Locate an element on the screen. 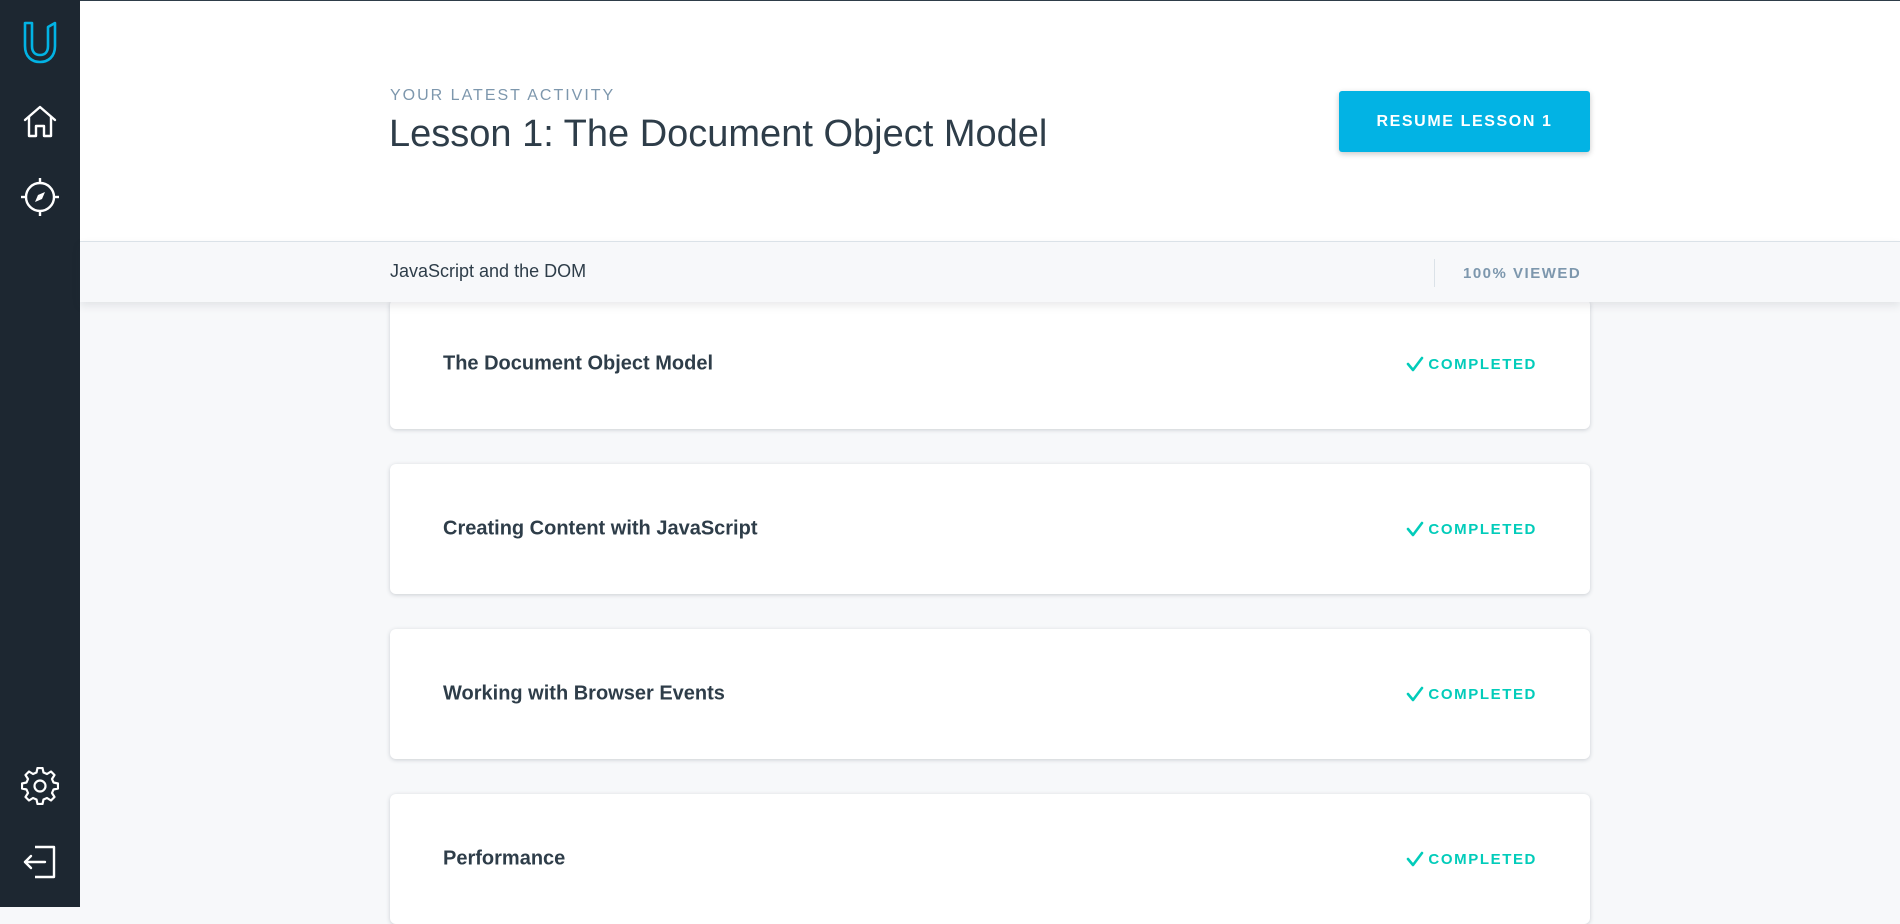 The height and width of the screenshot is (924, 1900). lesson-card-title: Performance is located at coordinates (504, 858).